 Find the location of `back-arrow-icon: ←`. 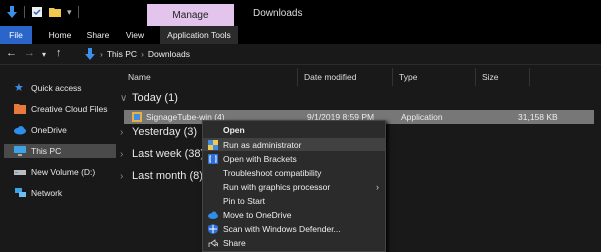

back-arrow-icon: ← is located at coordinates (11, 53).